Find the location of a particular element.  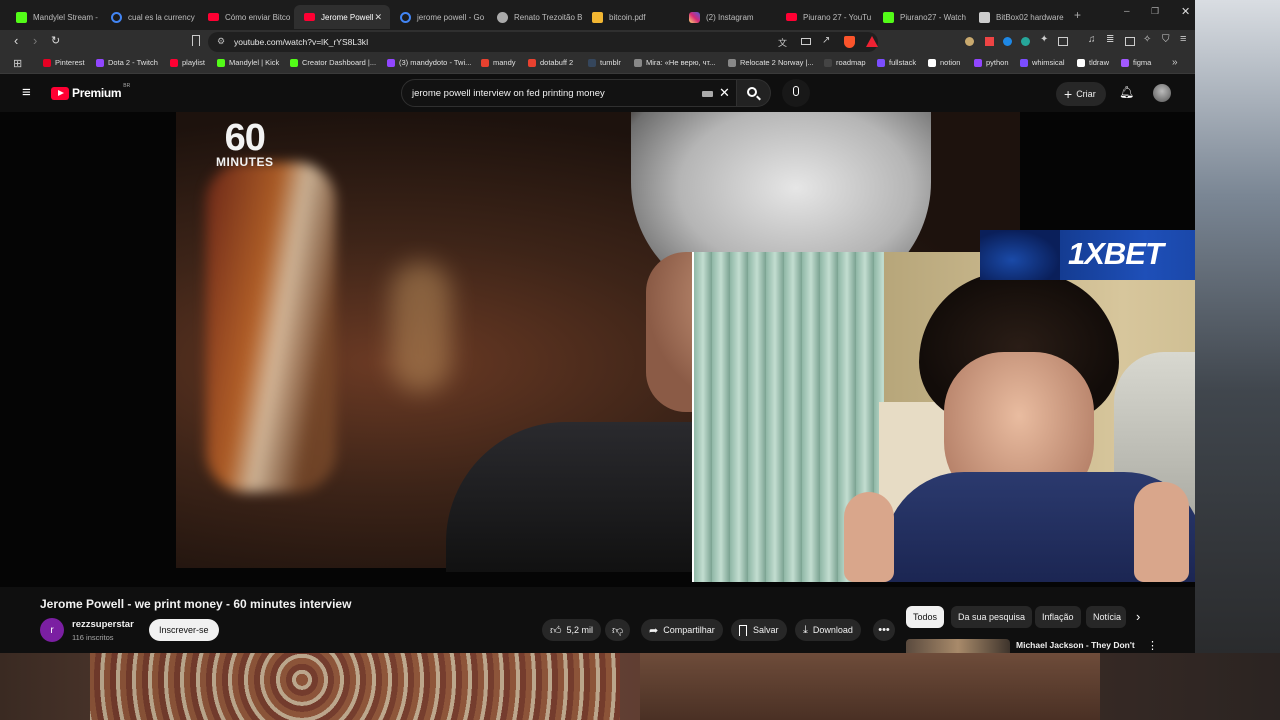

back-icon: ‹ is located at coordinates (16, 40).